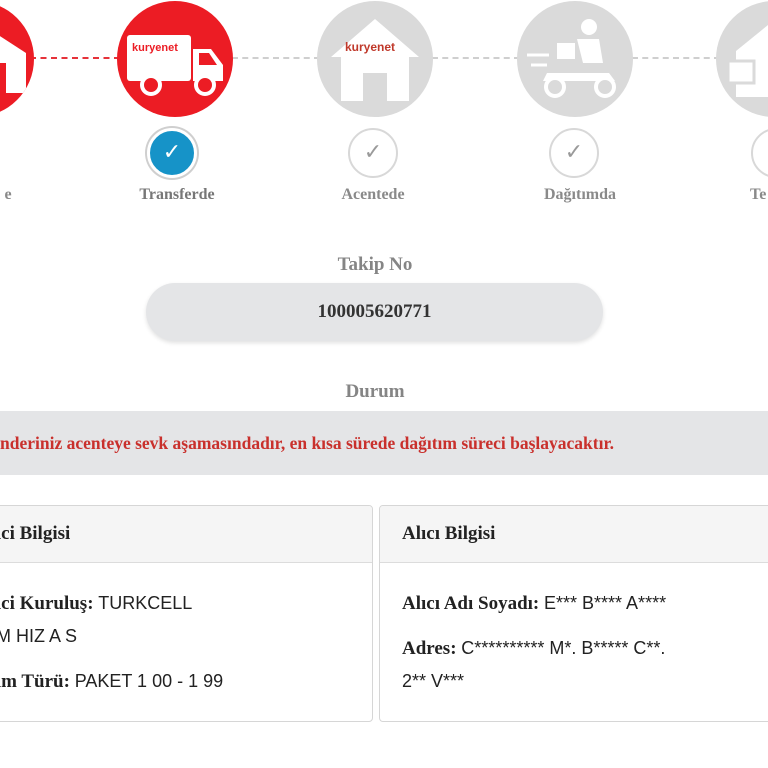 This screenshot has width=768, height=768. Describe the element at coordinates (39, 636) in the screenshot. I see `sender-institution-value-line2: SIM HIZ A S` at that location.